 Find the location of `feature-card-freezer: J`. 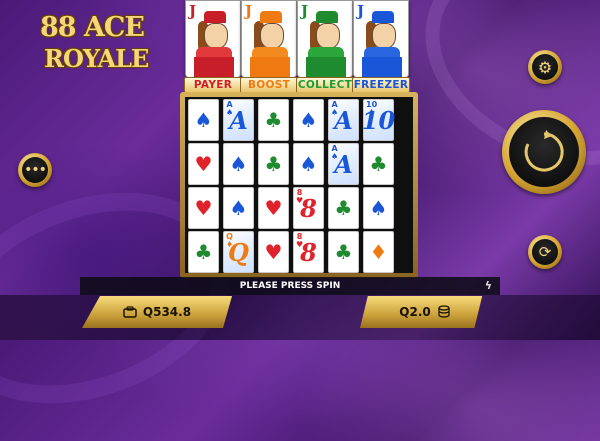

feature-card-freezer: J is located at coordinates (381, 39).